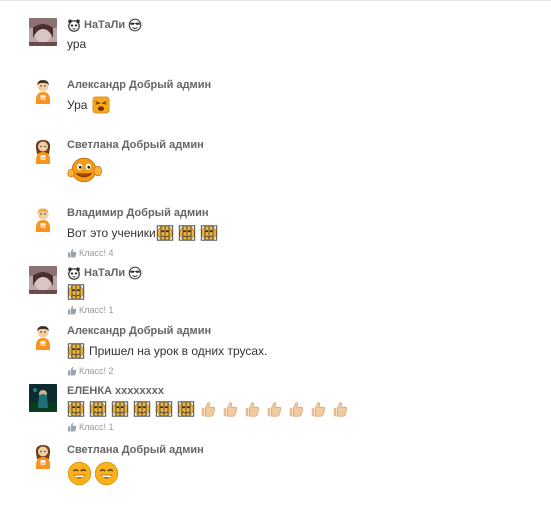 The image size is (551, 505). I want to click on comment-text: Вот это ученики, so click(111, 233).